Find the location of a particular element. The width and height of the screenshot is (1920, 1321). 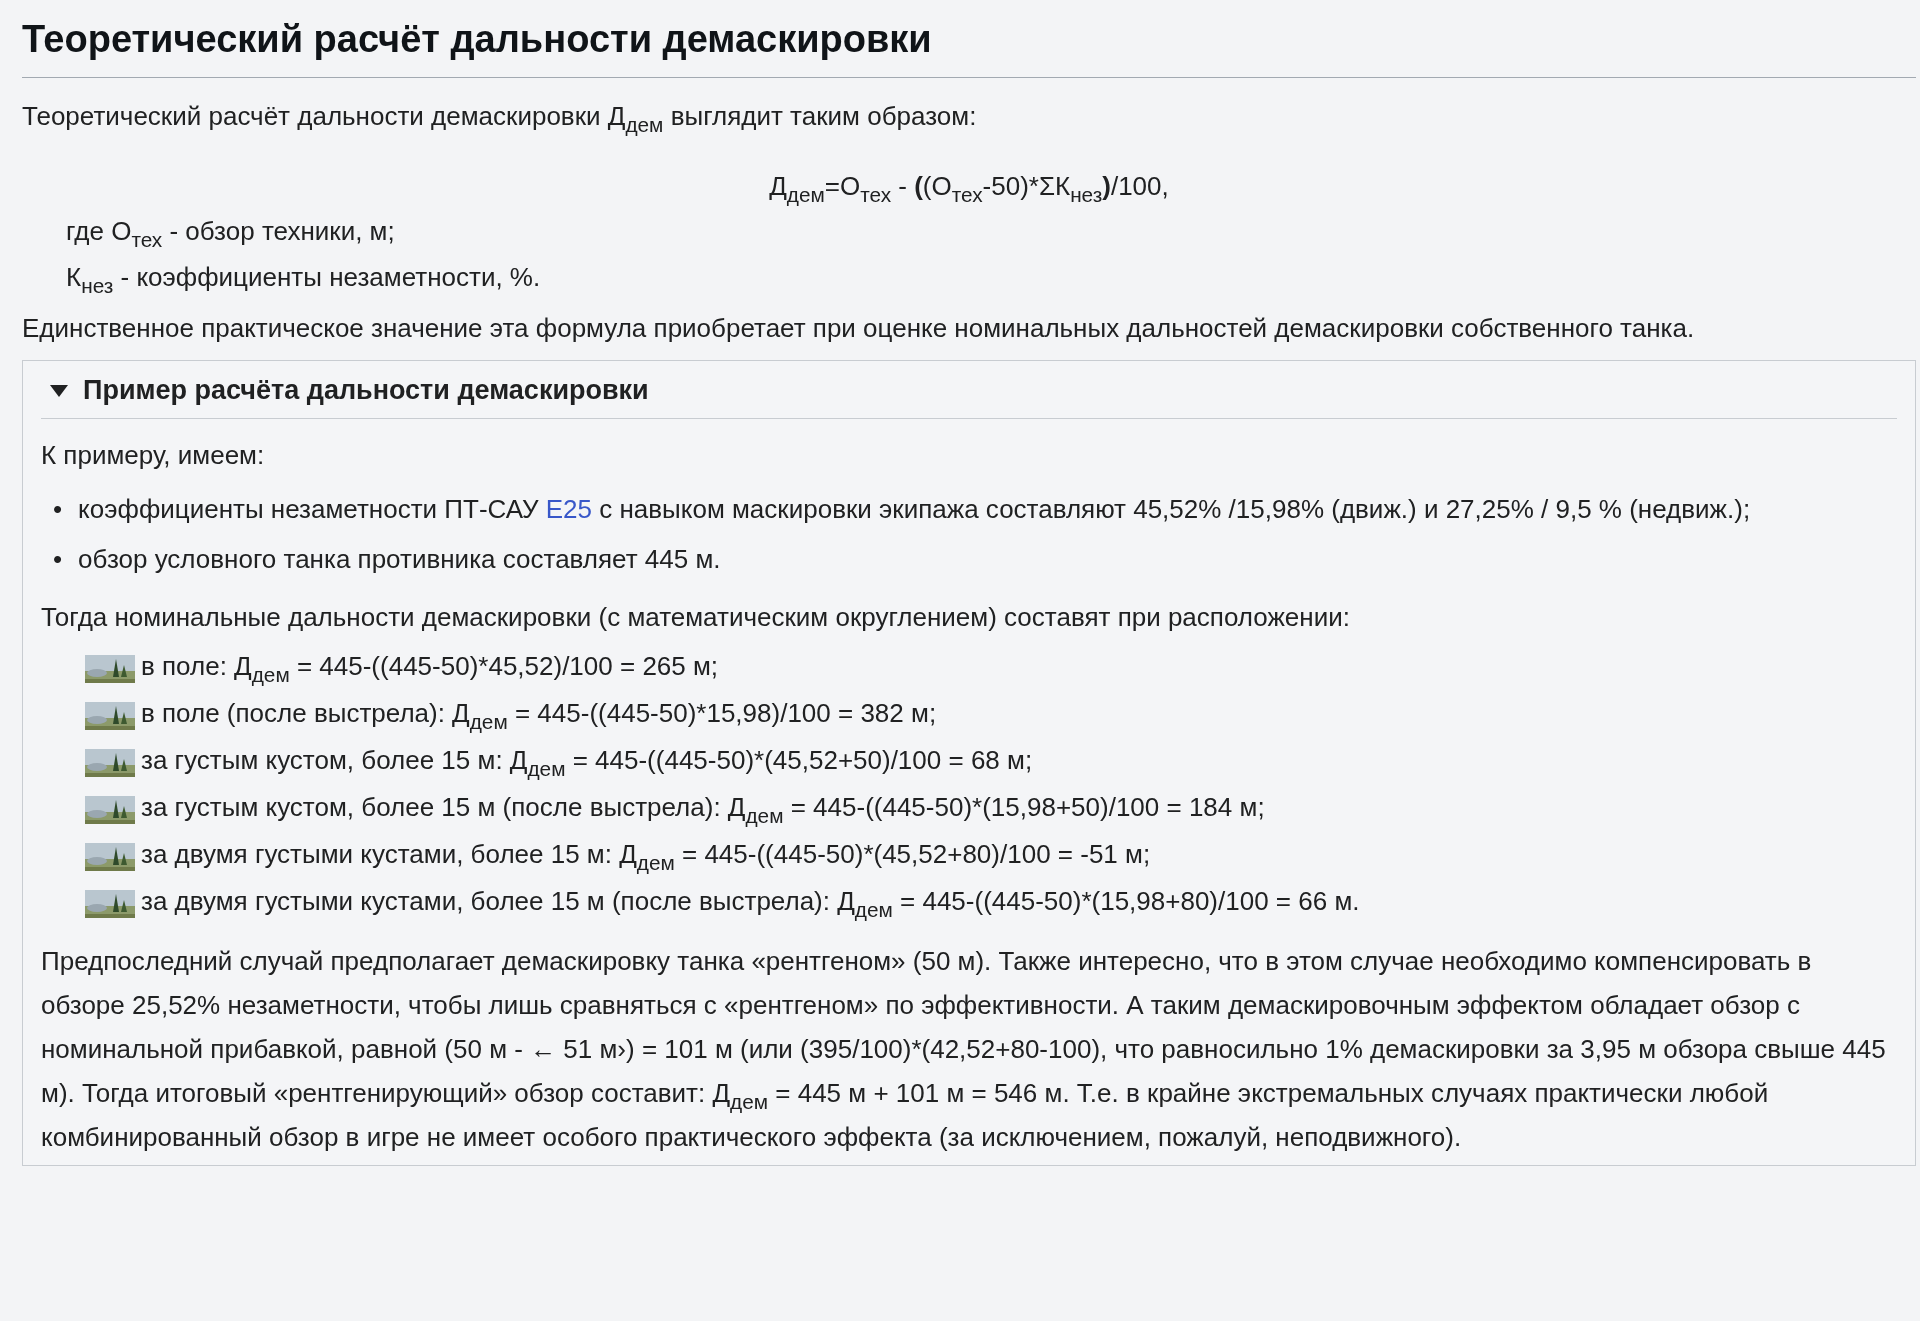

case-text: в поле: Д$_{дем}$ = 445-((445-50)*45,52)/100 = 265 м; is located at coordinates (430, 668).